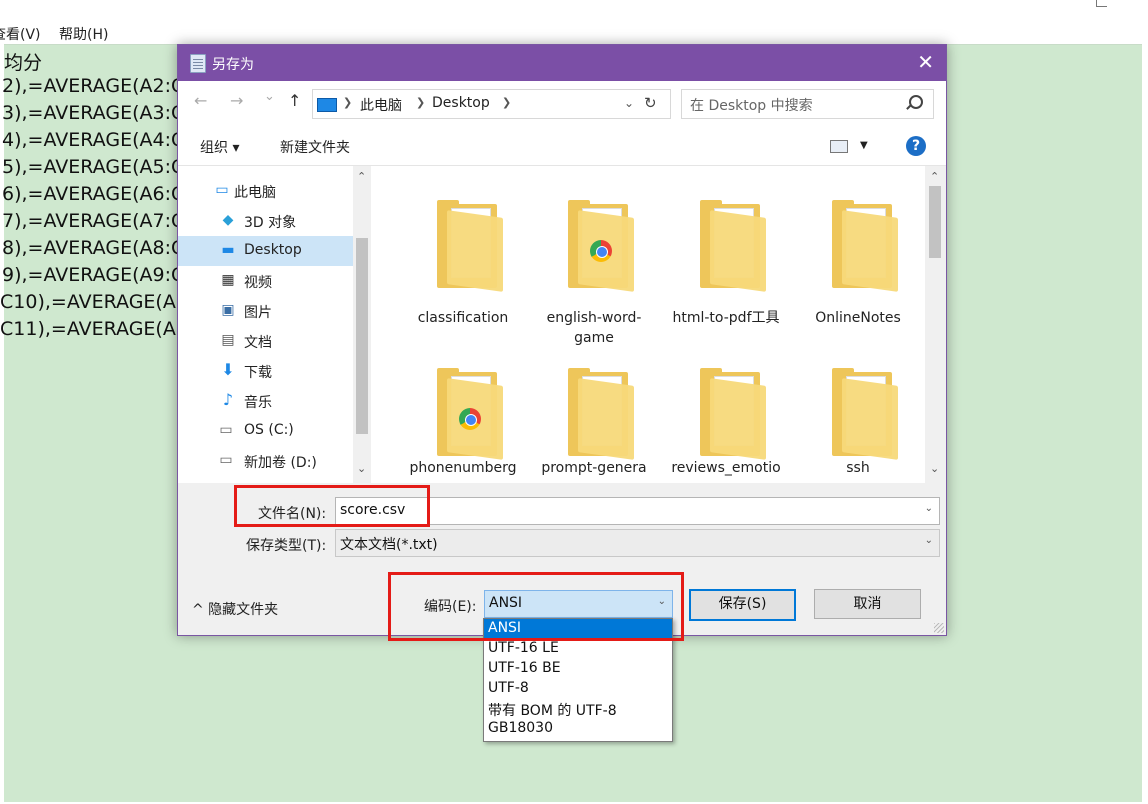  Describe the element at coordinates (20, 34) in the screenshot. I see `menu-view: 查看(V)` at that location.